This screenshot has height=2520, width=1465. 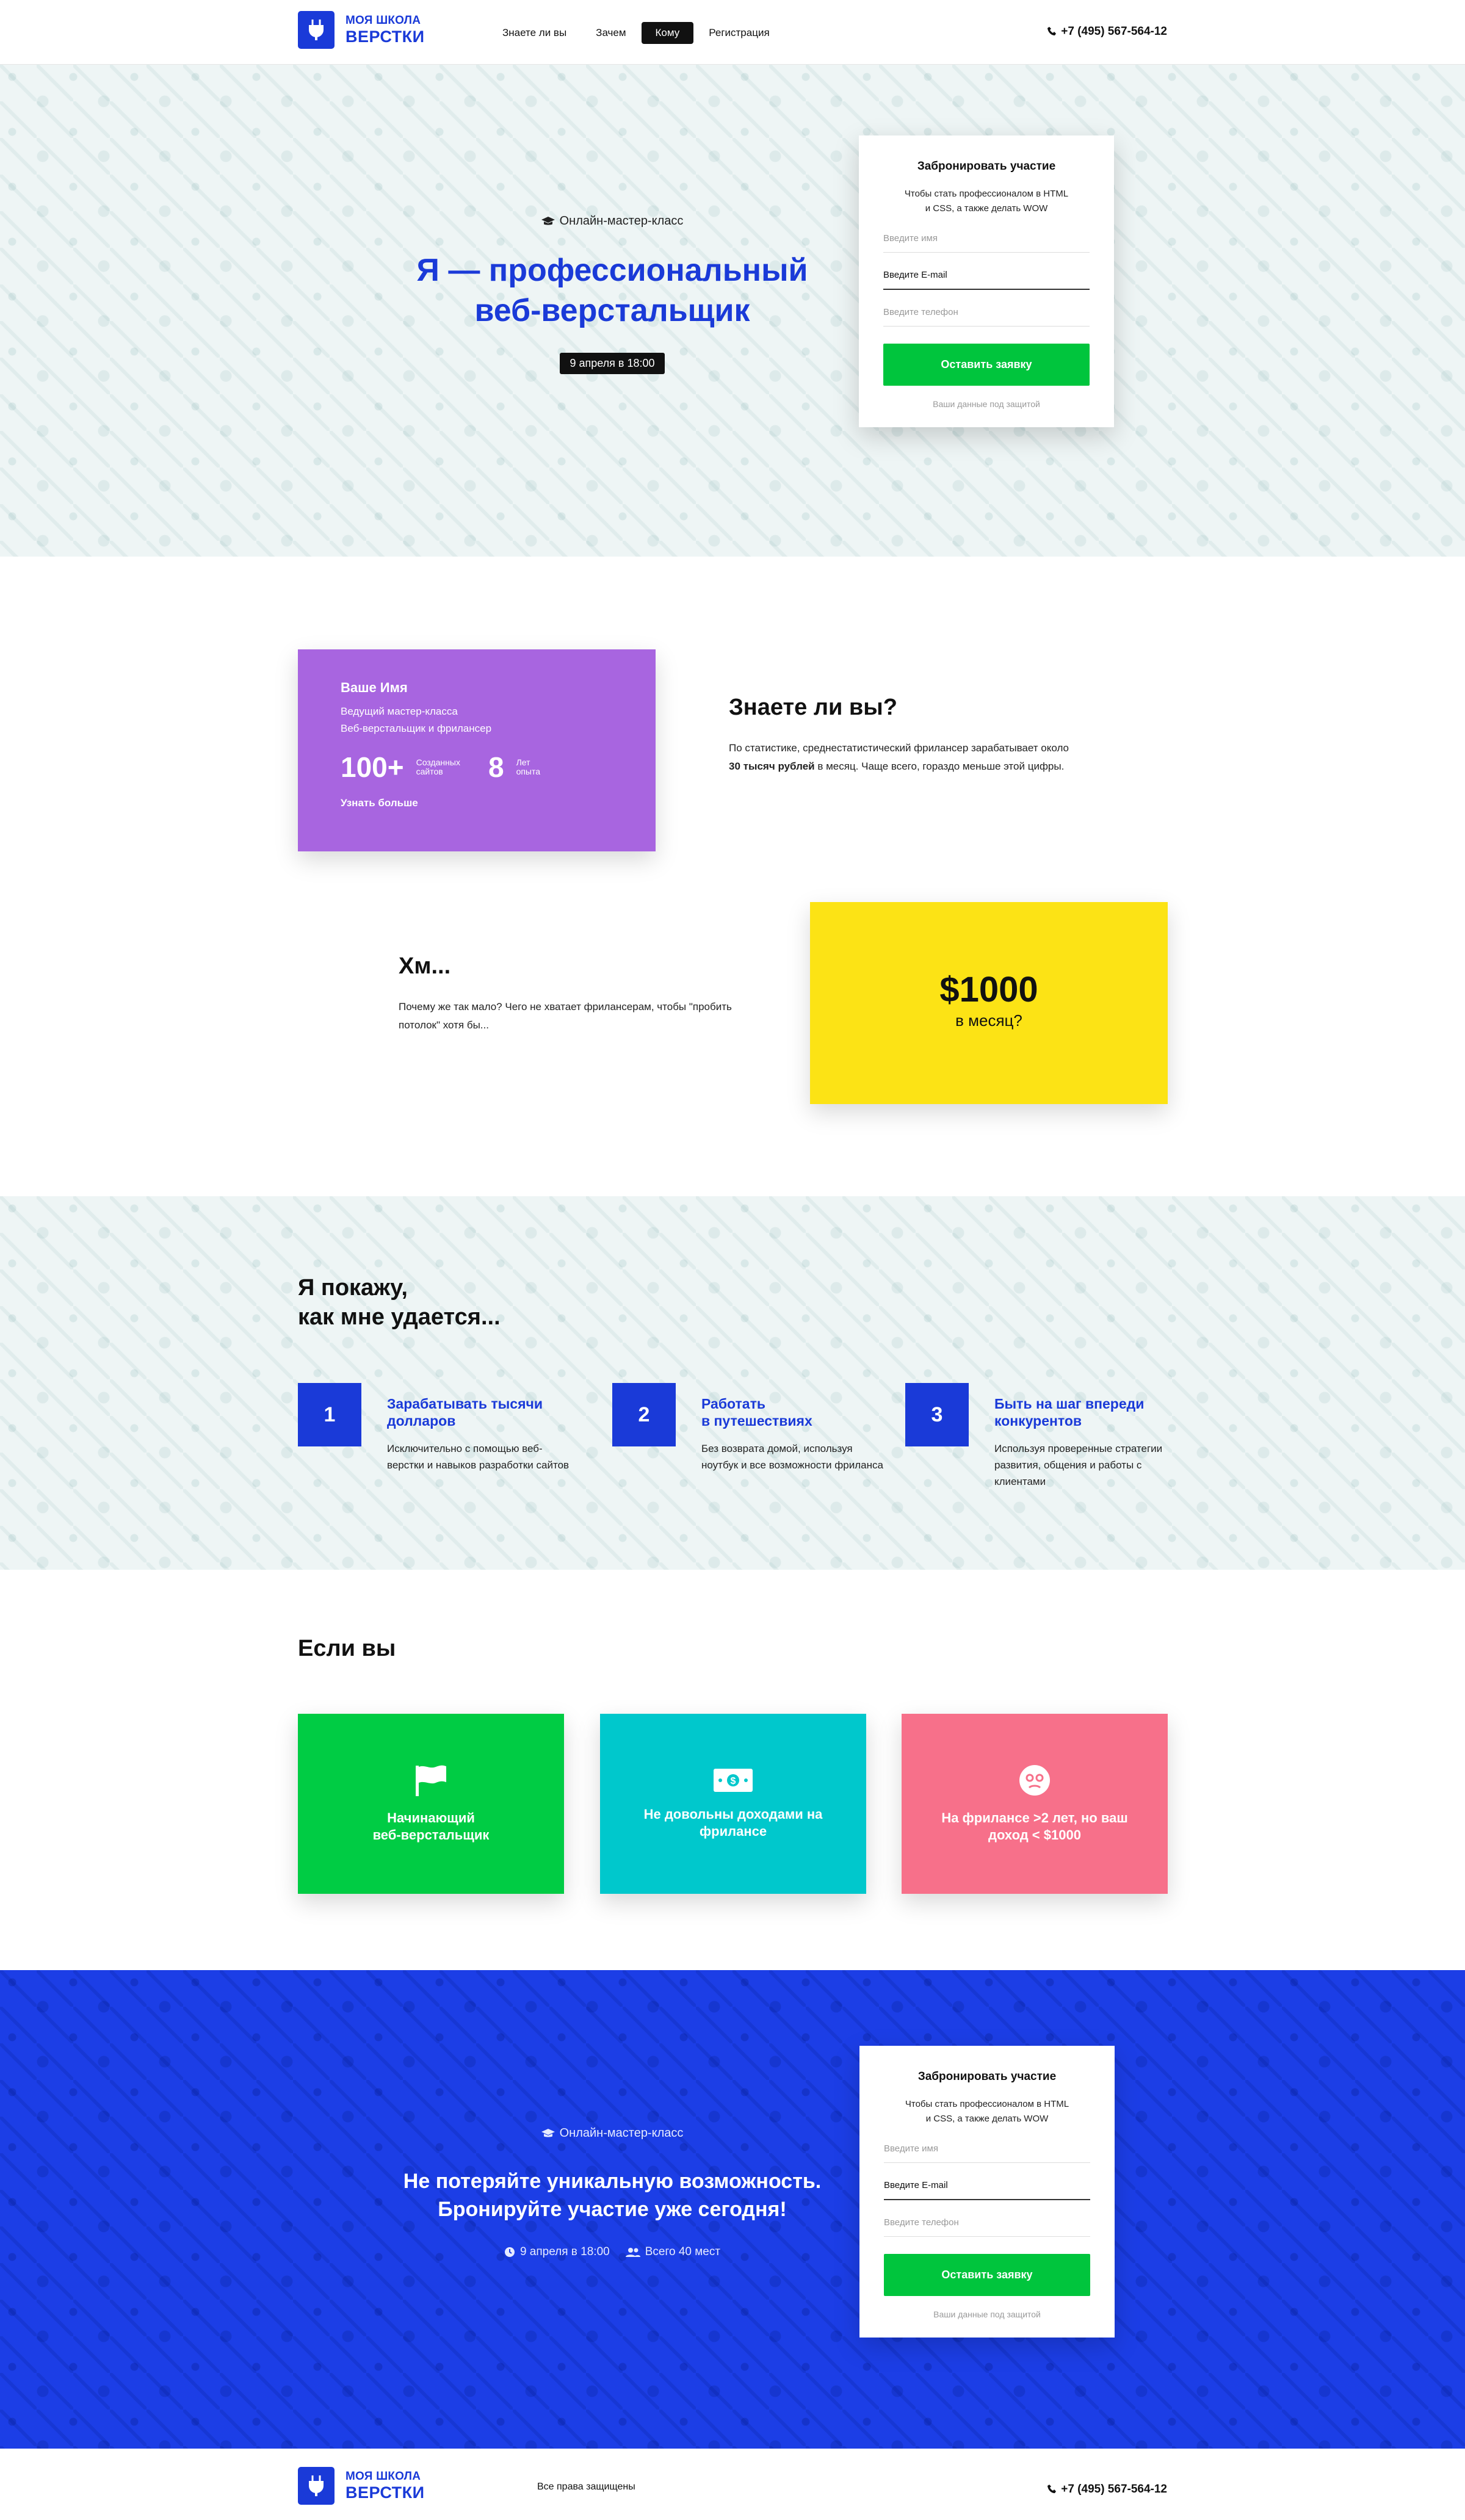 I want to click on header-phone-text: +7 (495) 567-564-12, so click(x=1114, y=31).